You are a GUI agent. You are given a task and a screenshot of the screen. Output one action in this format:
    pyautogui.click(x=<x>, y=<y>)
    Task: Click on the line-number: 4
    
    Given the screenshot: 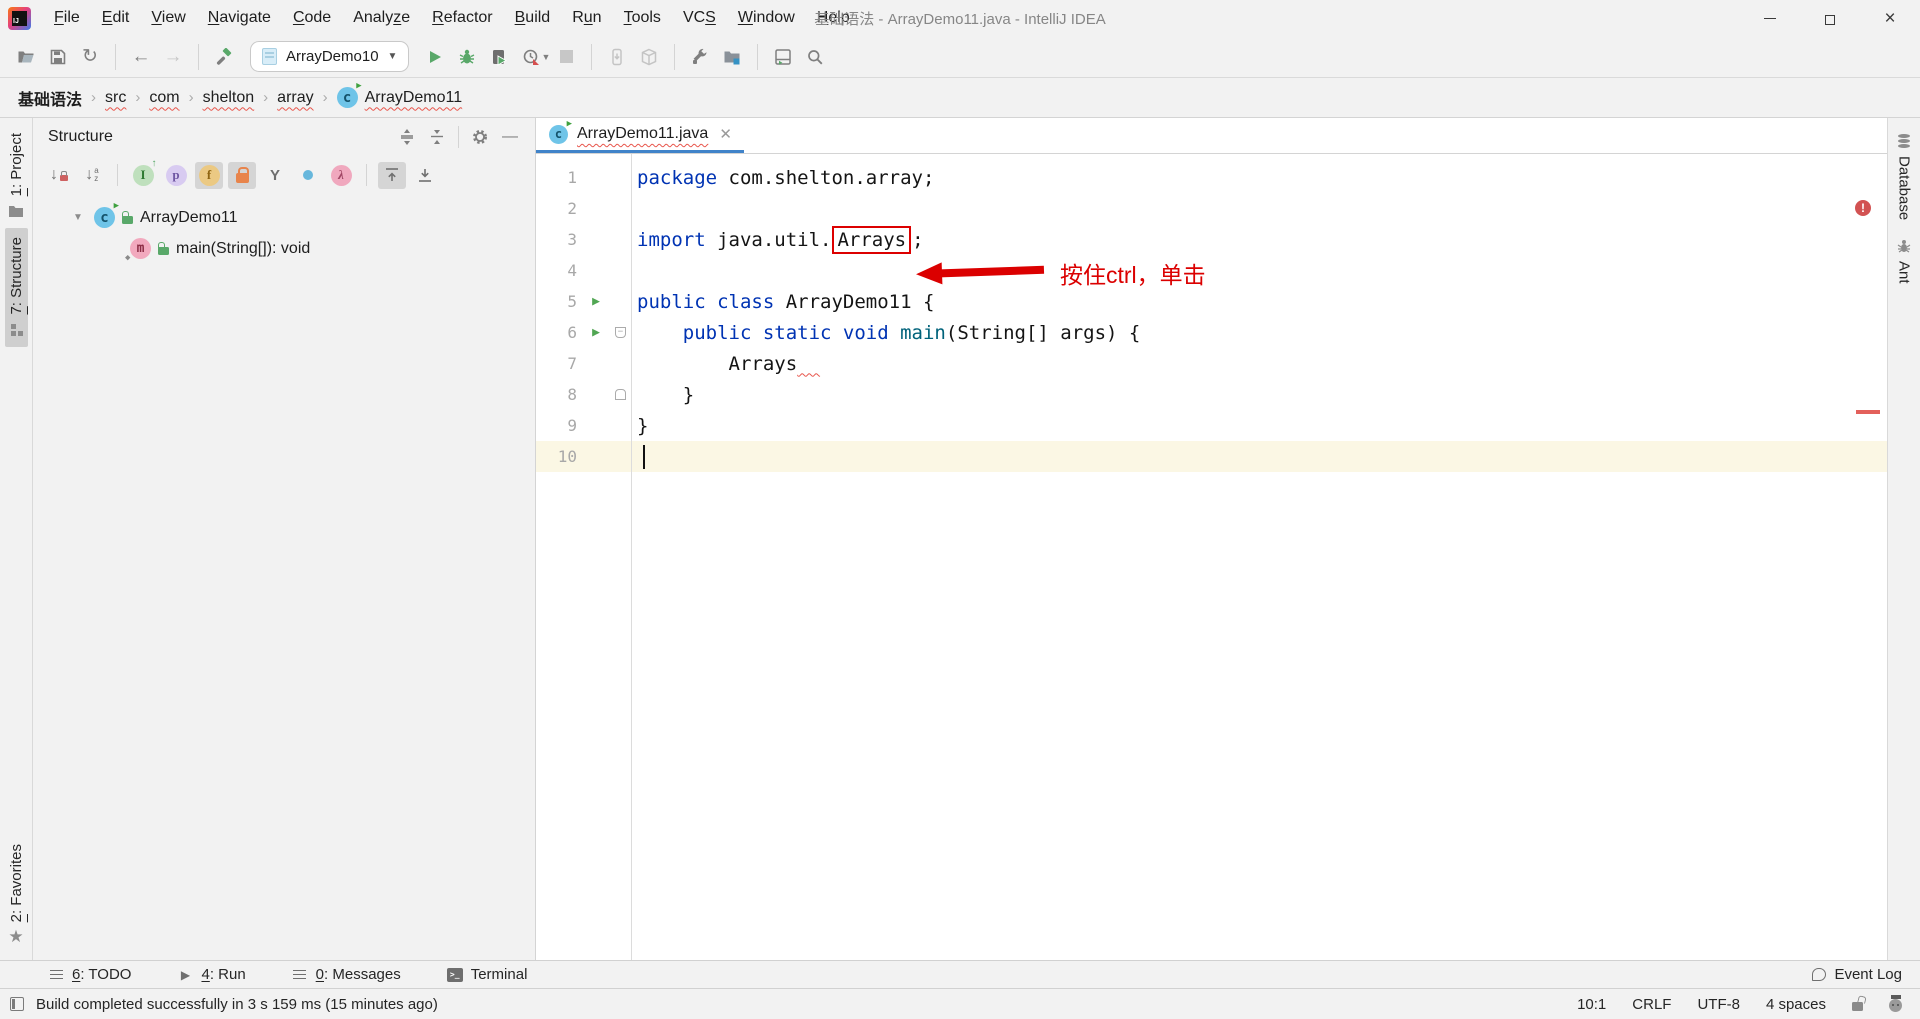 What is the action you would take?
    pyautogui.click(x=559, y=270)
    